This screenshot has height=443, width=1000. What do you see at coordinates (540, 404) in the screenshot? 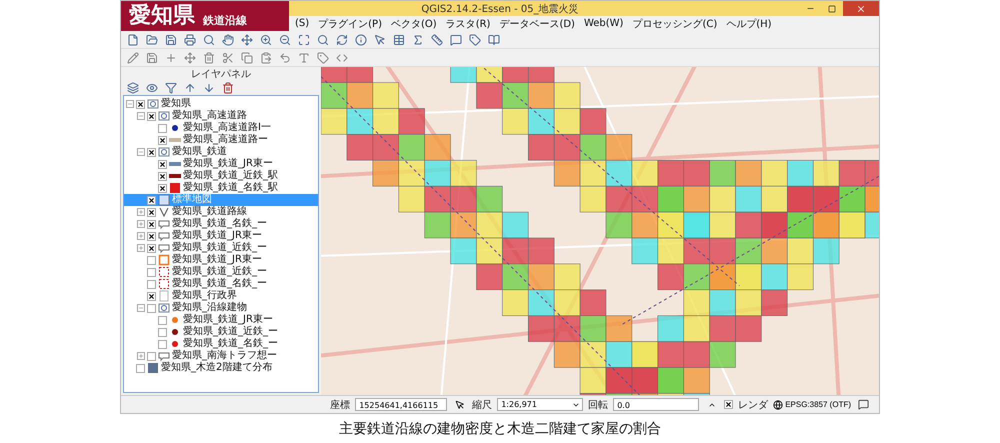
I see `scale-combo: 1:26,971` at bounding box center [540, 404].